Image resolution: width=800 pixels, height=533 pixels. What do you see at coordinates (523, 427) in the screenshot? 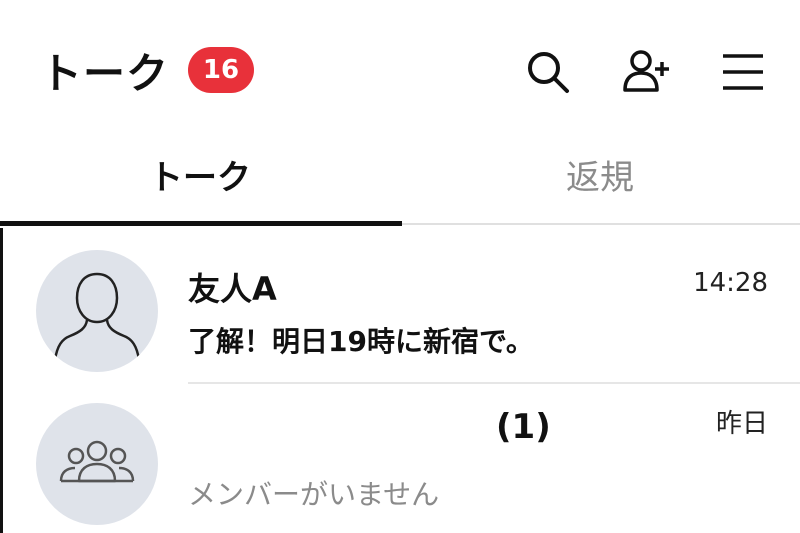
I see `member-count: (1)` at bounding box center [523, 427].